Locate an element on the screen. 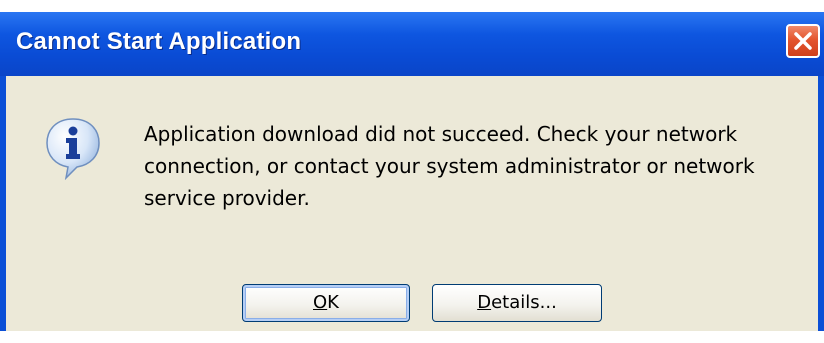 The height and width of the screenshot is (343, 824). ok-button-mnemonic: O is located at coordinates (320, 302).